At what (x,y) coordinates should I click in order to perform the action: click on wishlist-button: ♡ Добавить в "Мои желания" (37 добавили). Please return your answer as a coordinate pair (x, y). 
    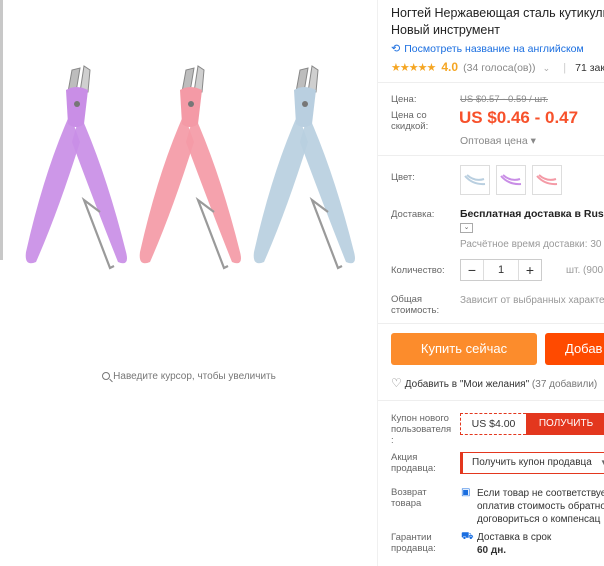
    Looking at the image, I should click on (494, 383).